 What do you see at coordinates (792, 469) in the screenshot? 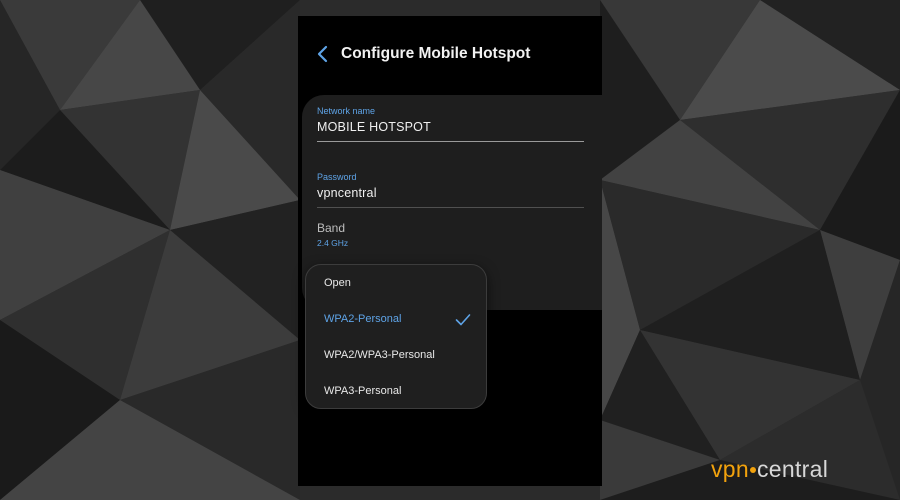
I see `logo-central-text: central` at bounding box center [792, 469].